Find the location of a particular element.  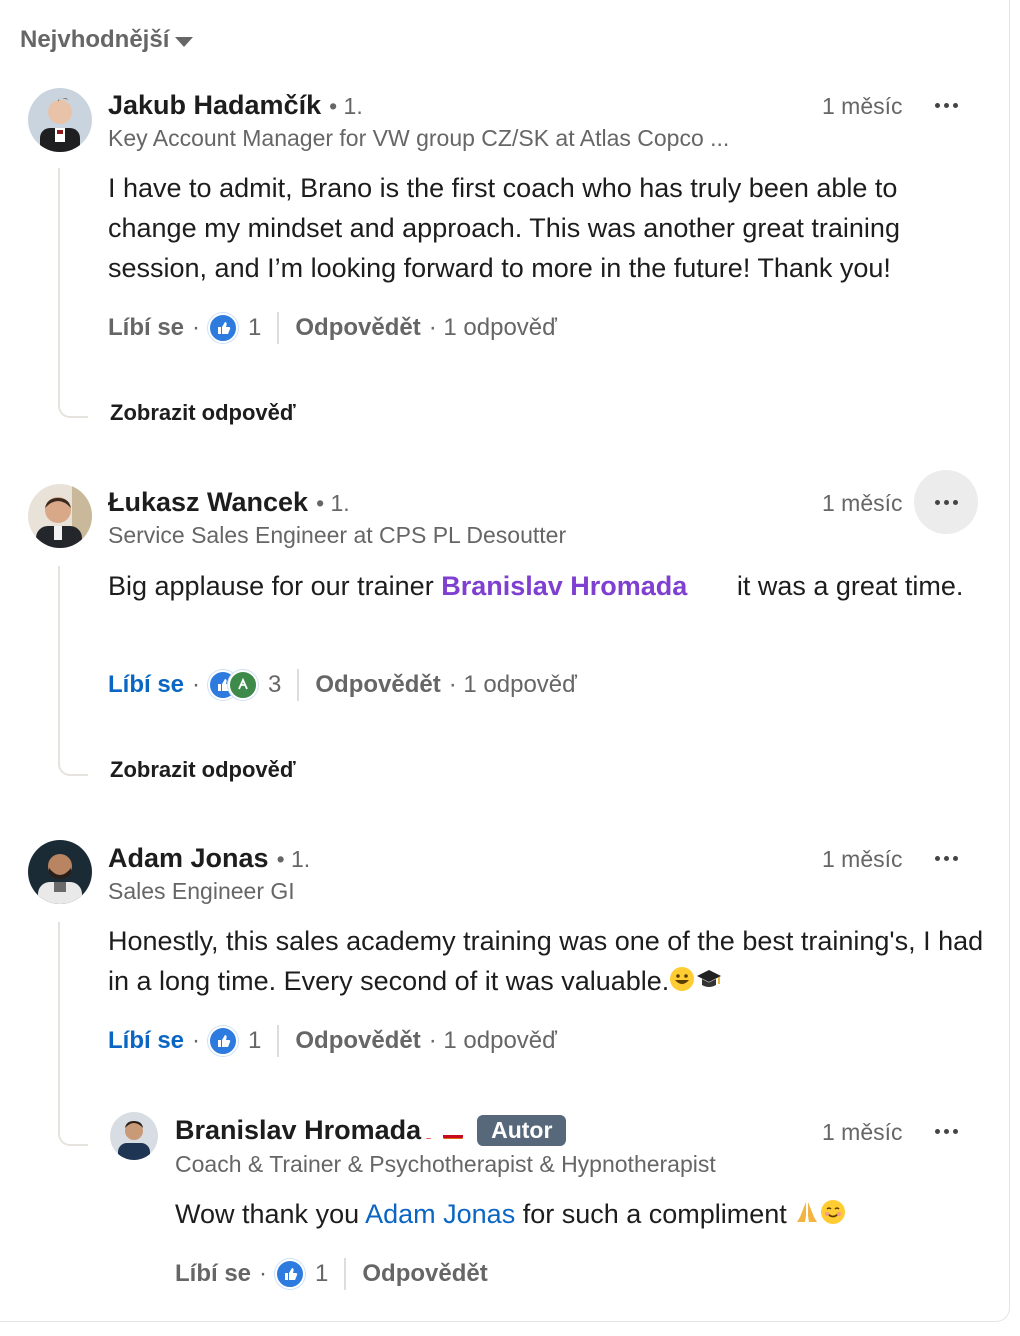

author-headline: Sales Engineer GI is located at coordinates (201, 891).